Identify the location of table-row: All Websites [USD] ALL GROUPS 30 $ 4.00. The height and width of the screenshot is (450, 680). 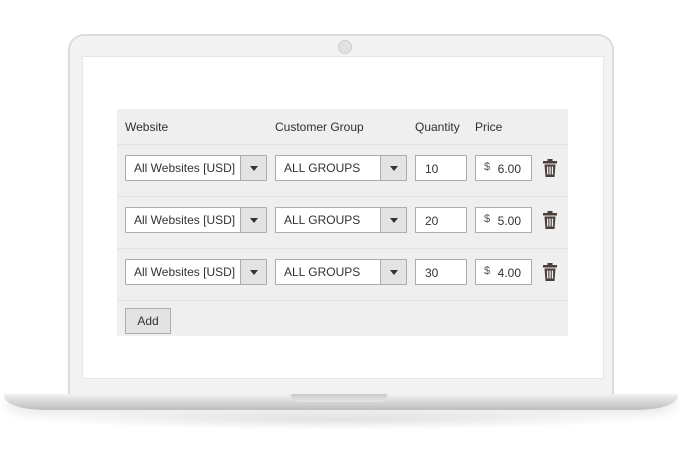
(342, 274).